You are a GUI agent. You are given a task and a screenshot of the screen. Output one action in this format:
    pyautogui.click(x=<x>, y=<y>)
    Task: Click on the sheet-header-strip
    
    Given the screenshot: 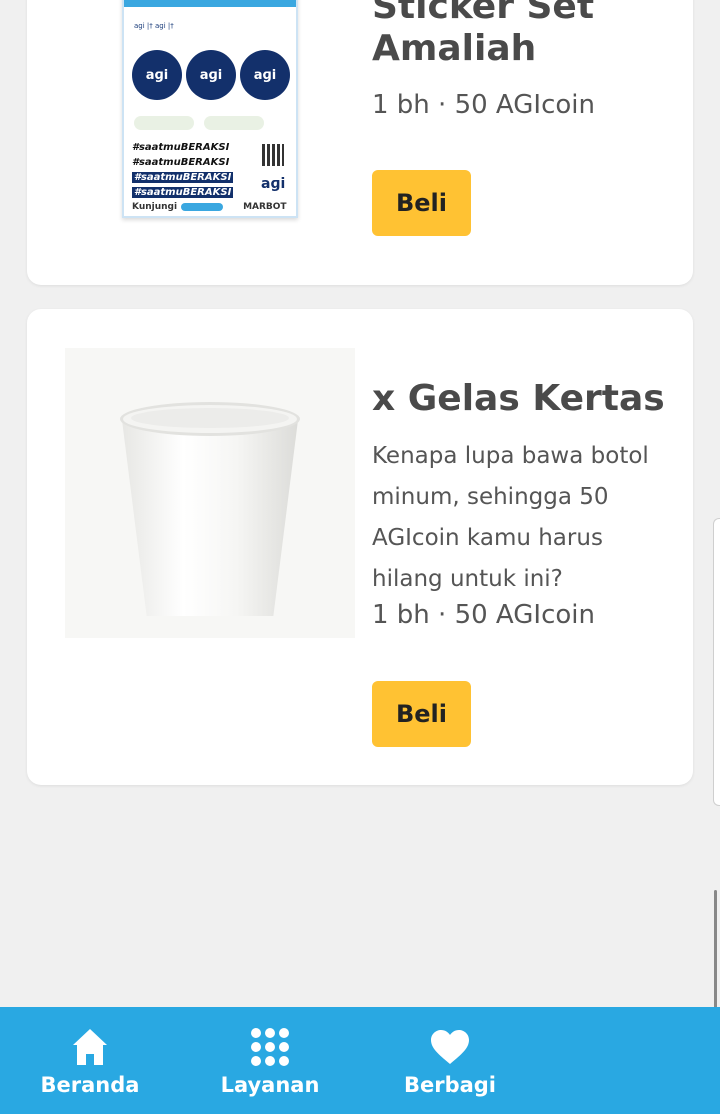 What is the action you would take?
    pyautogui.click(x=210, y=3)
    